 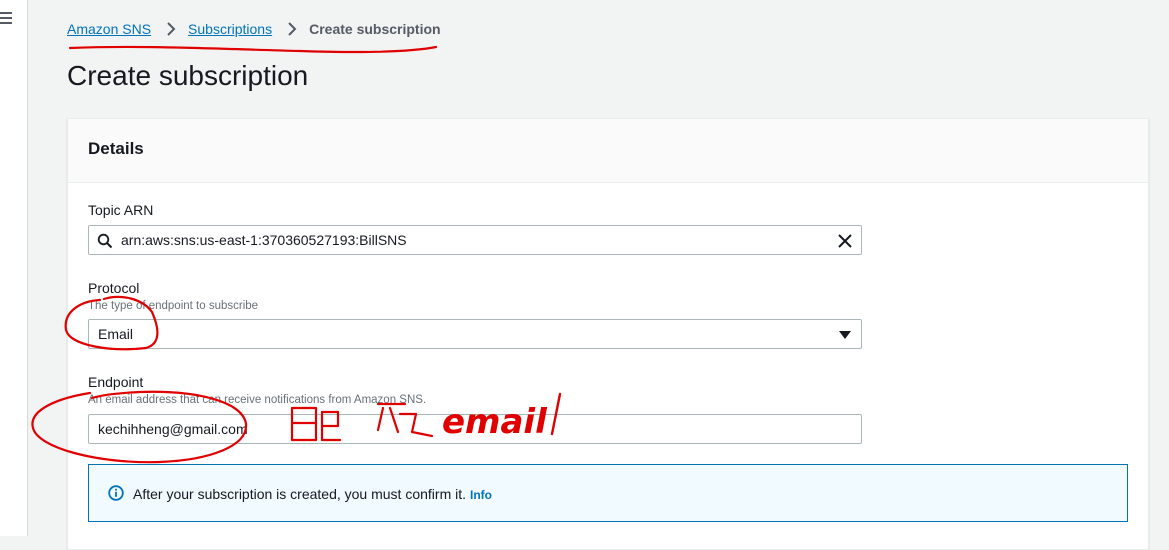 What do you see at coordinates (188, 75) in the screenshot?
I see `page-title: Create subscription` at bounding box center [188, 75].